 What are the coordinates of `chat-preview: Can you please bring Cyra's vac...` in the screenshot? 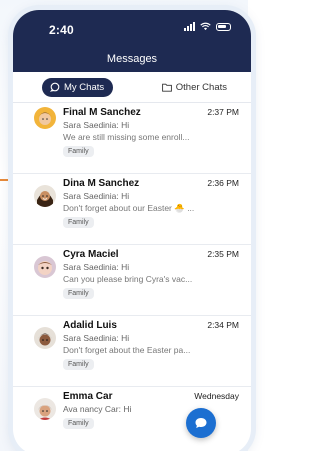 It's located at (128, 279).